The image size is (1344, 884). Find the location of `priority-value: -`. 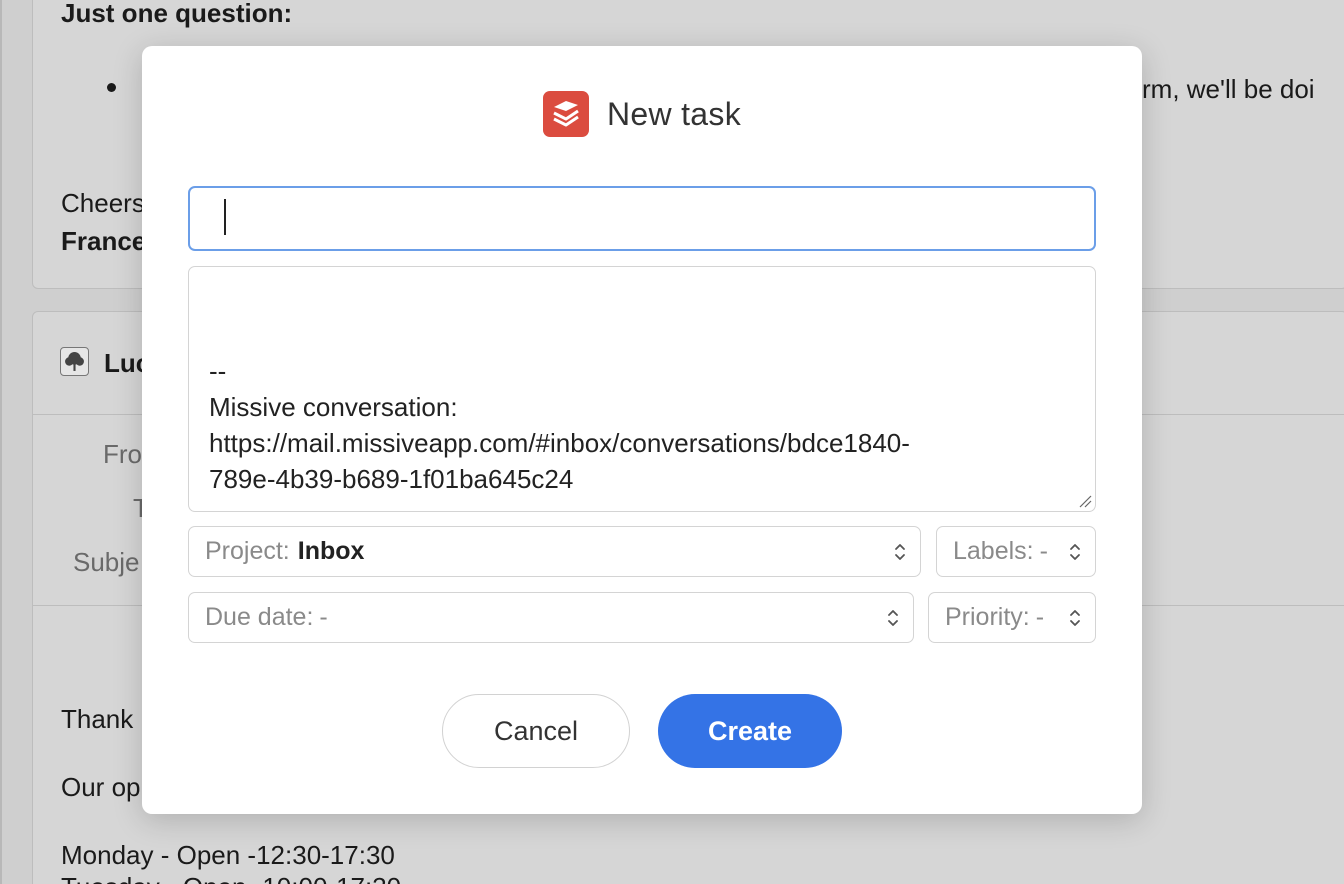

priority-value: - is located at coordinates (1040, 617).